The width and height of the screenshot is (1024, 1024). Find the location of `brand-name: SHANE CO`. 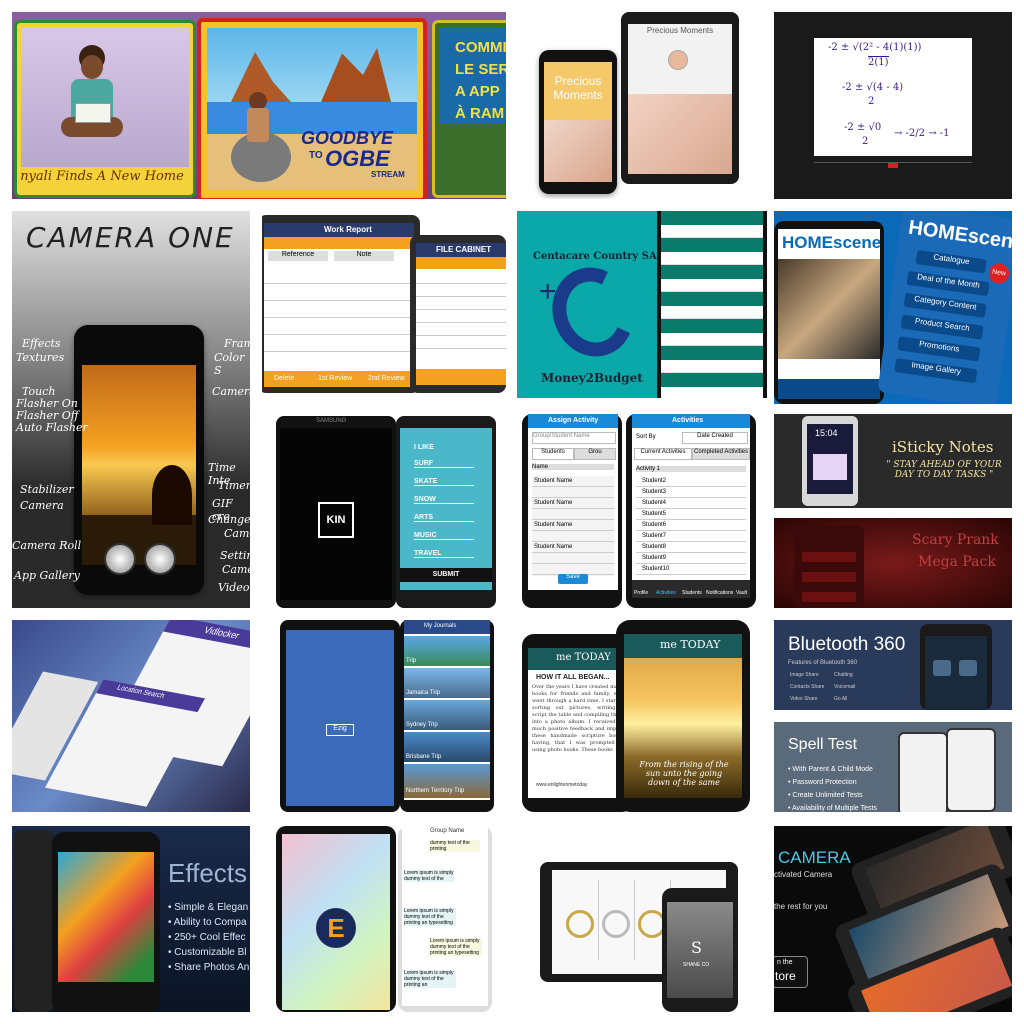

brand-name: SHANE CO is located at coordinates (696, 965).